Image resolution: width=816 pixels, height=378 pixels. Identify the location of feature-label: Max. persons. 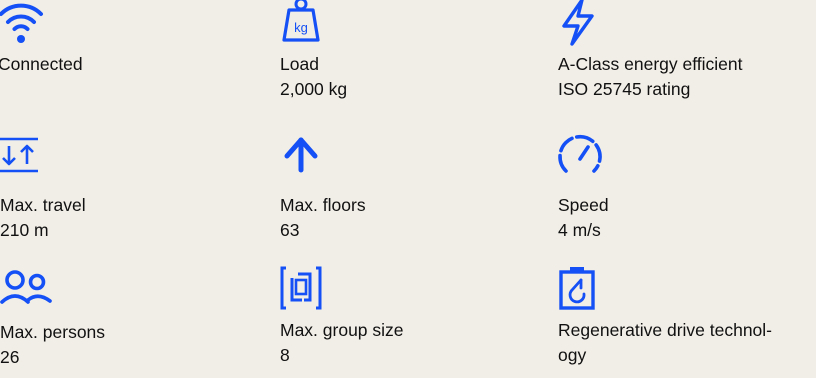
(53, 332).